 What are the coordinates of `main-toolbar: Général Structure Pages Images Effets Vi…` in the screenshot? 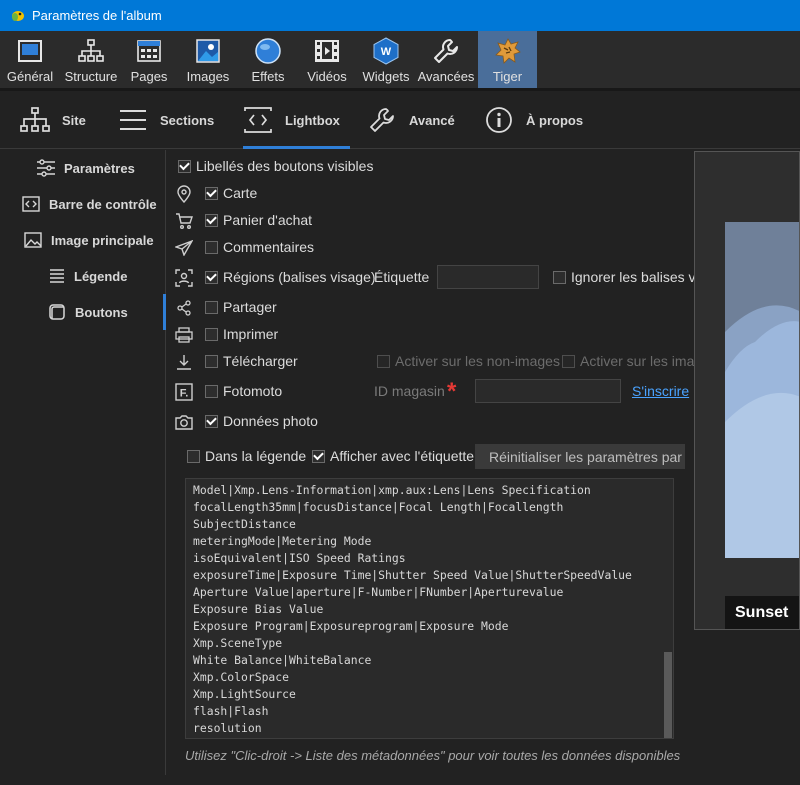 It's located at (400, 59).